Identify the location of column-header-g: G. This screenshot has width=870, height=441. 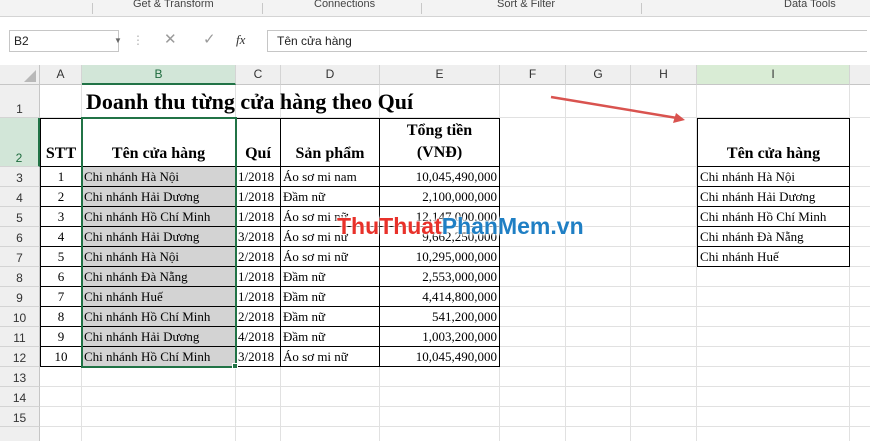
(598, 75).